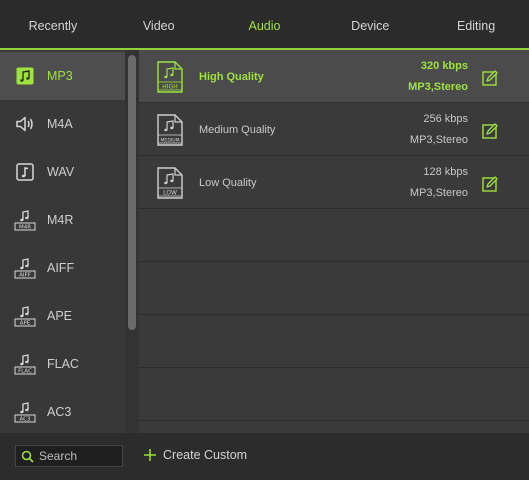 The image size is (529, 480). I want to click on sidebar-item-wav: WAV, so click(62, 172).